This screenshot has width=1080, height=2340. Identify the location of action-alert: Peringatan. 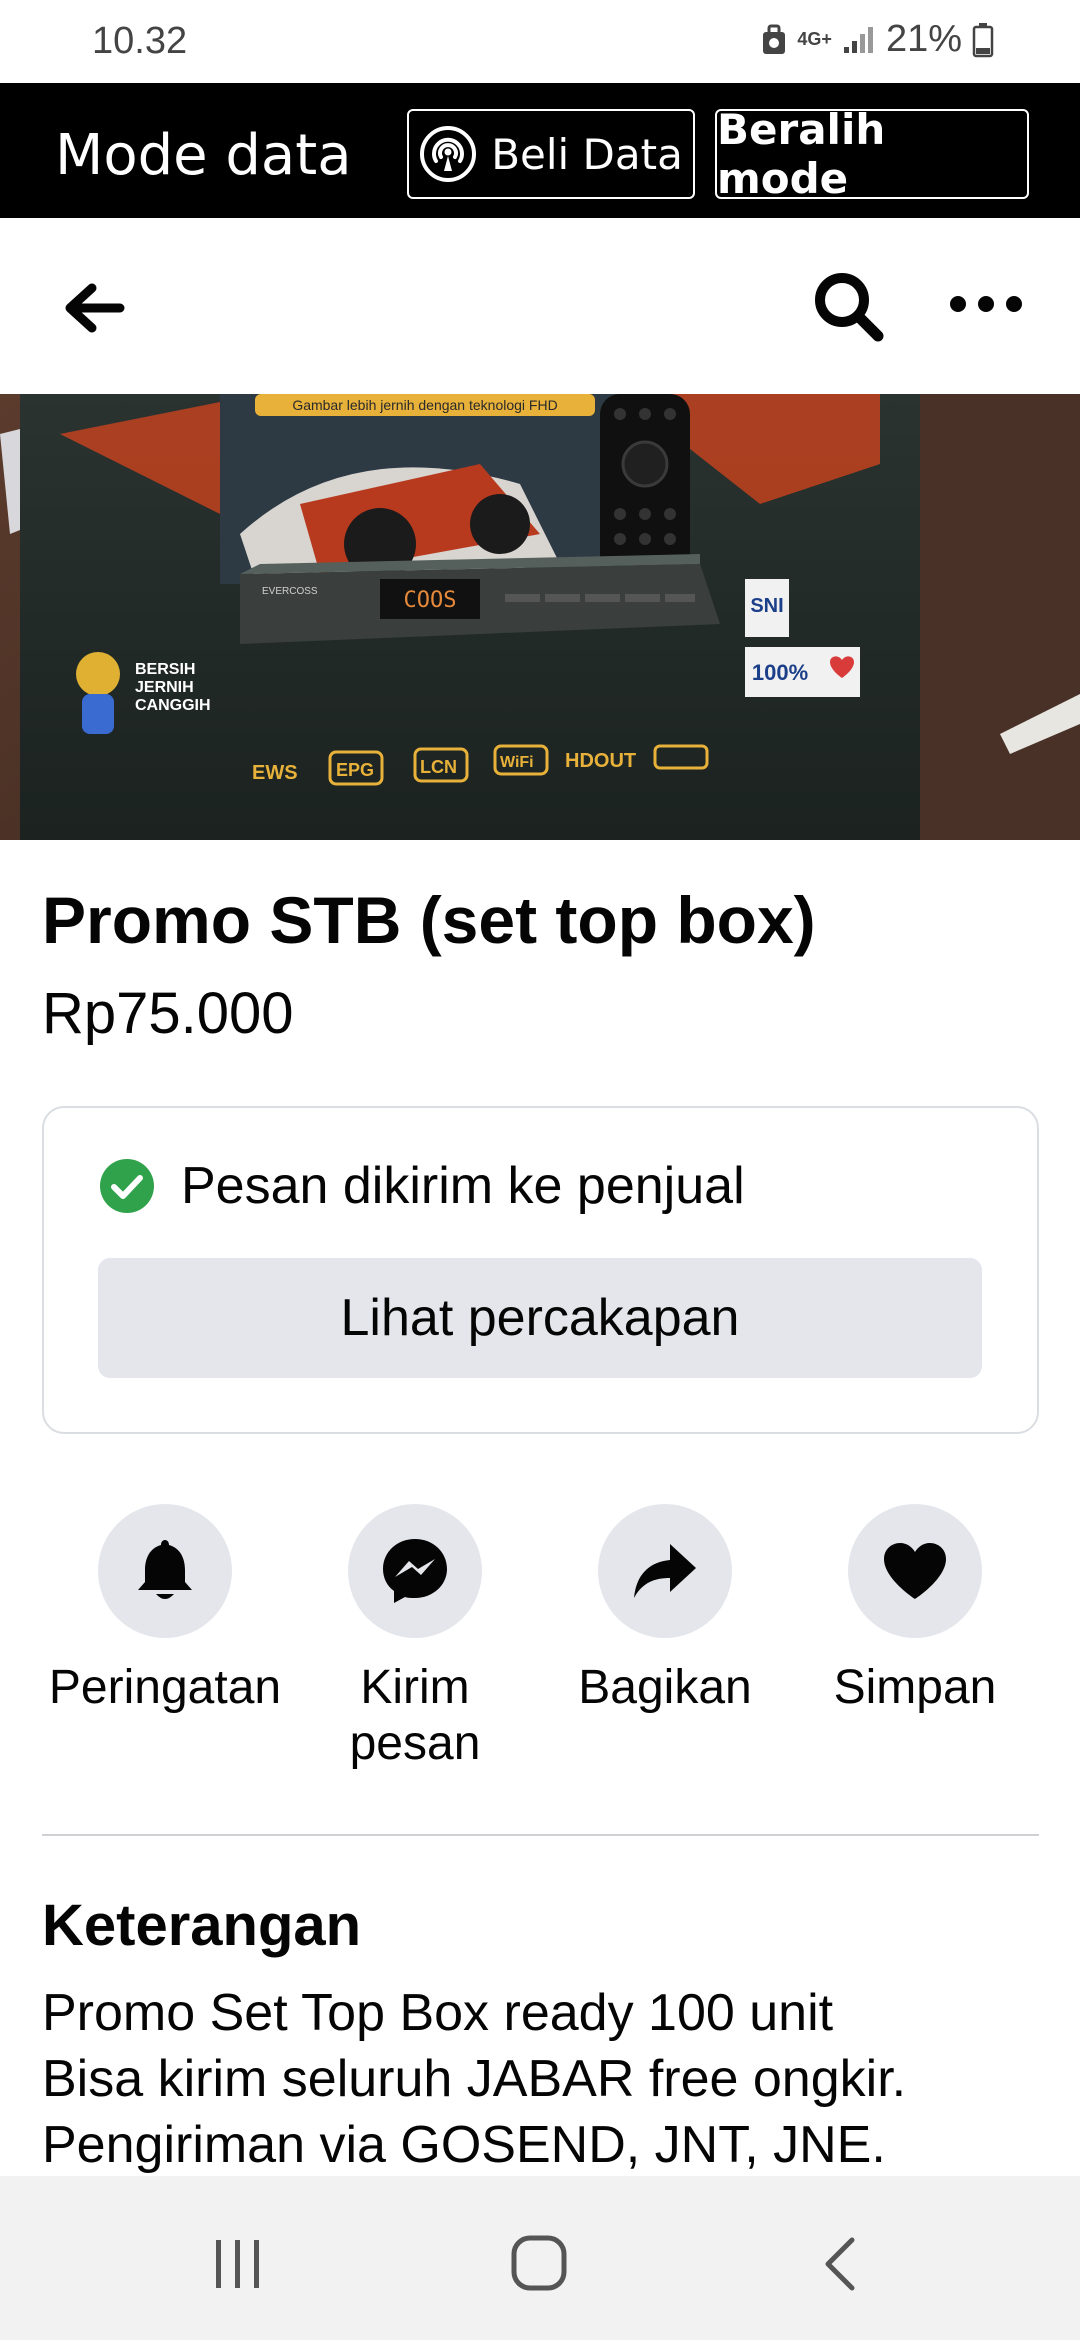
(165, 1610).